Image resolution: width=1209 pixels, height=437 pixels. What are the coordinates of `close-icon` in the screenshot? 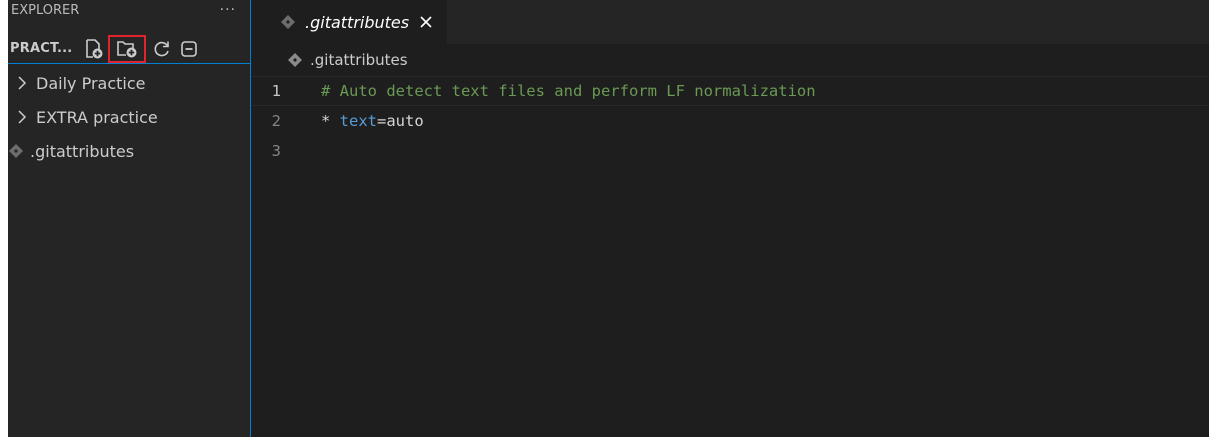 It's located at (426, 22).